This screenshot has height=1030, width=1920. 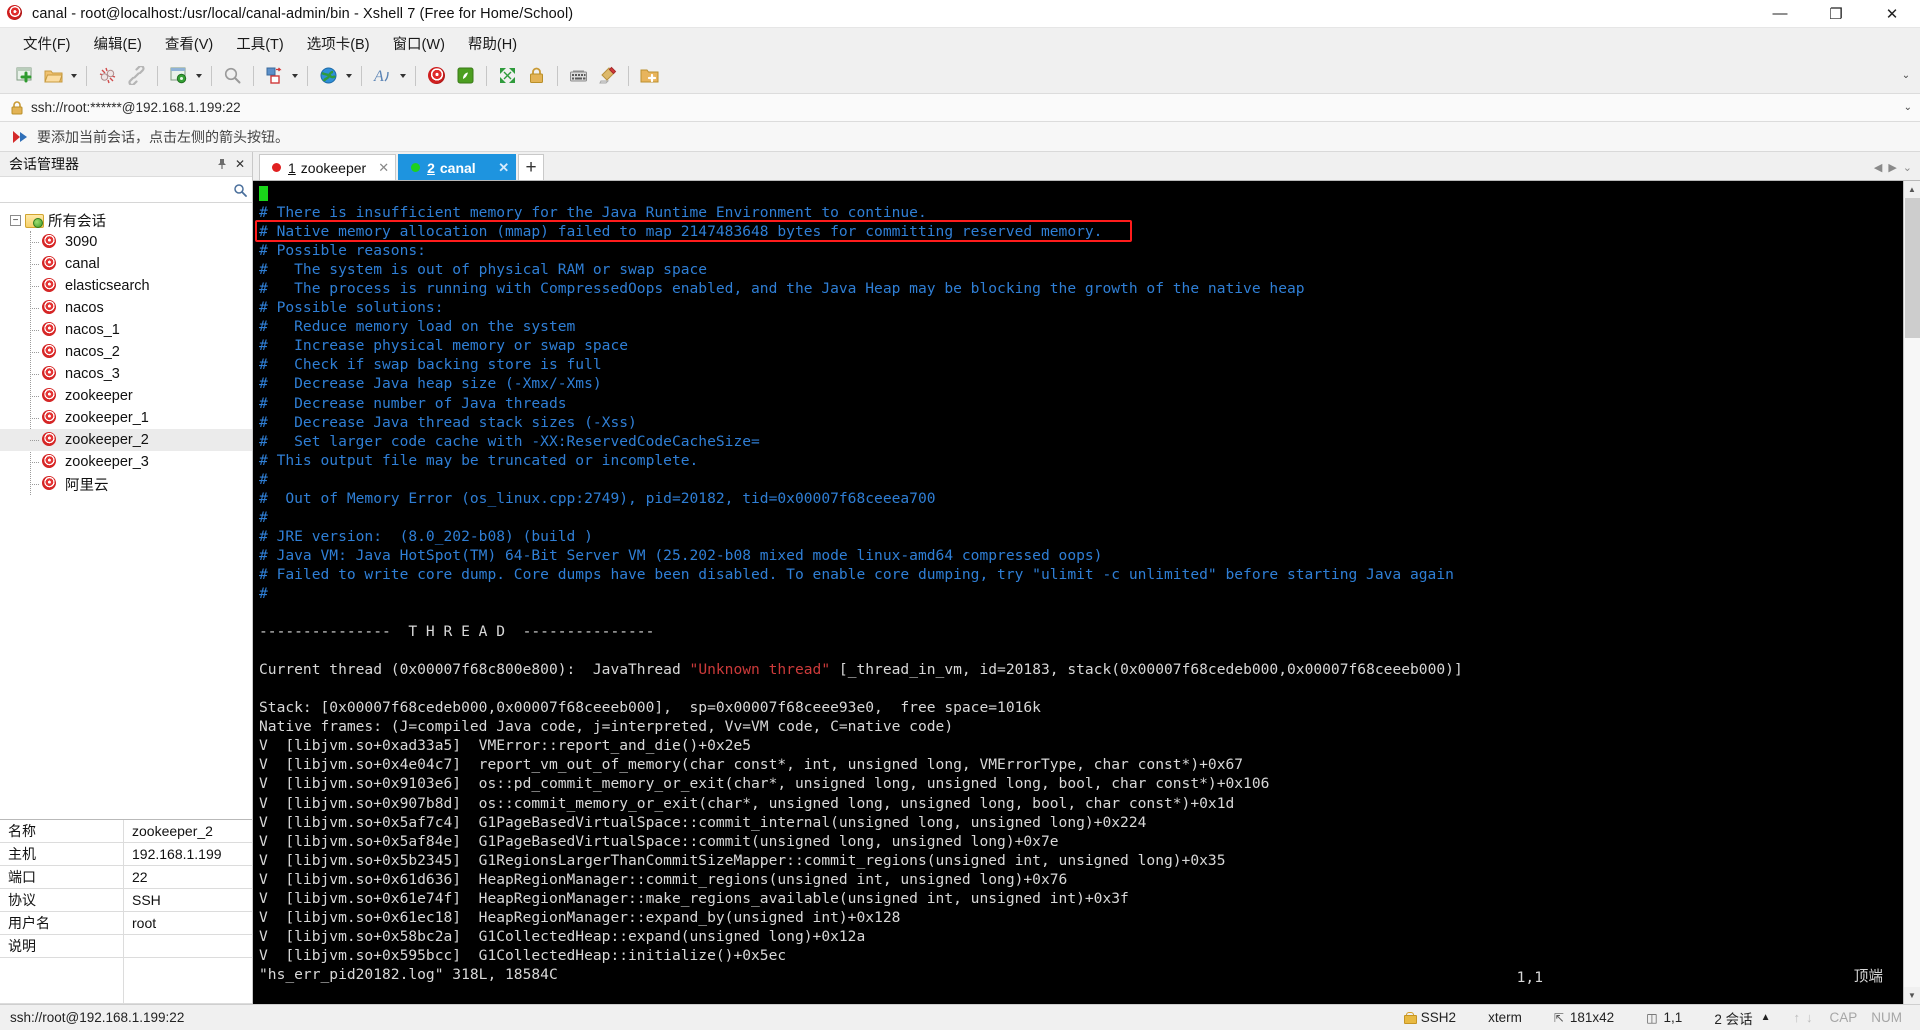 What do you see at coordinates (126, 308) in the screenshot?
I see `sidebar-item-nacos: nacos` at bounding box center [126, 308].